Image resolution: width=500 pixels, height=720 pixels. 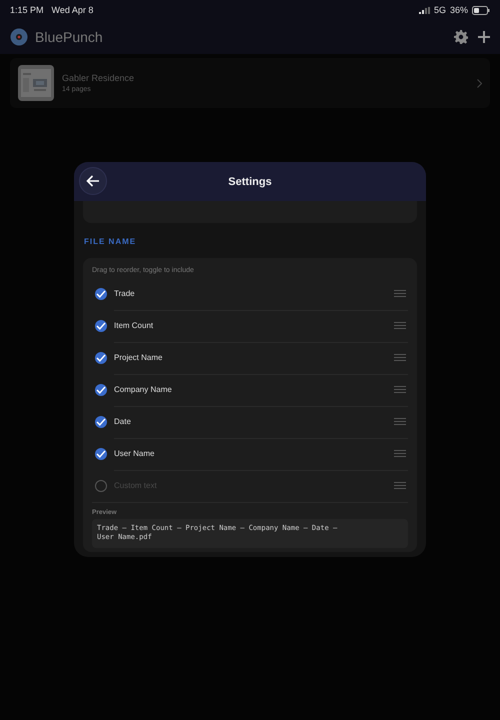 I want to click on back-button, so click(x=93, y=181).